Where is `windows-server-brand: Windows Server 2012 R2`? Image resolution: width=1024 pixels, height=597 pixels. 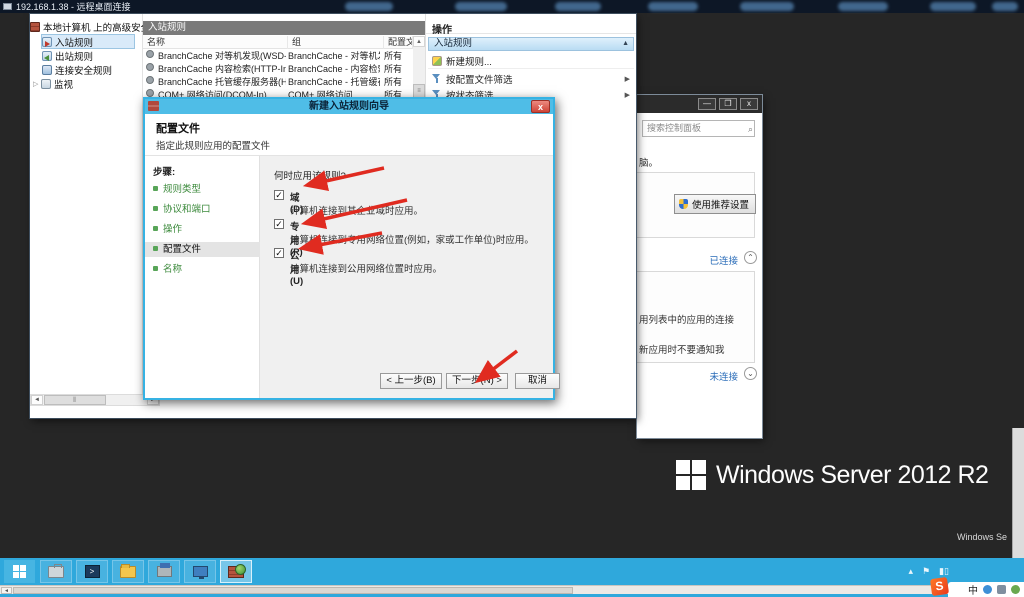
windows-server-brand: Windows Server 2012 R2 is located at coordinates (832, 475).